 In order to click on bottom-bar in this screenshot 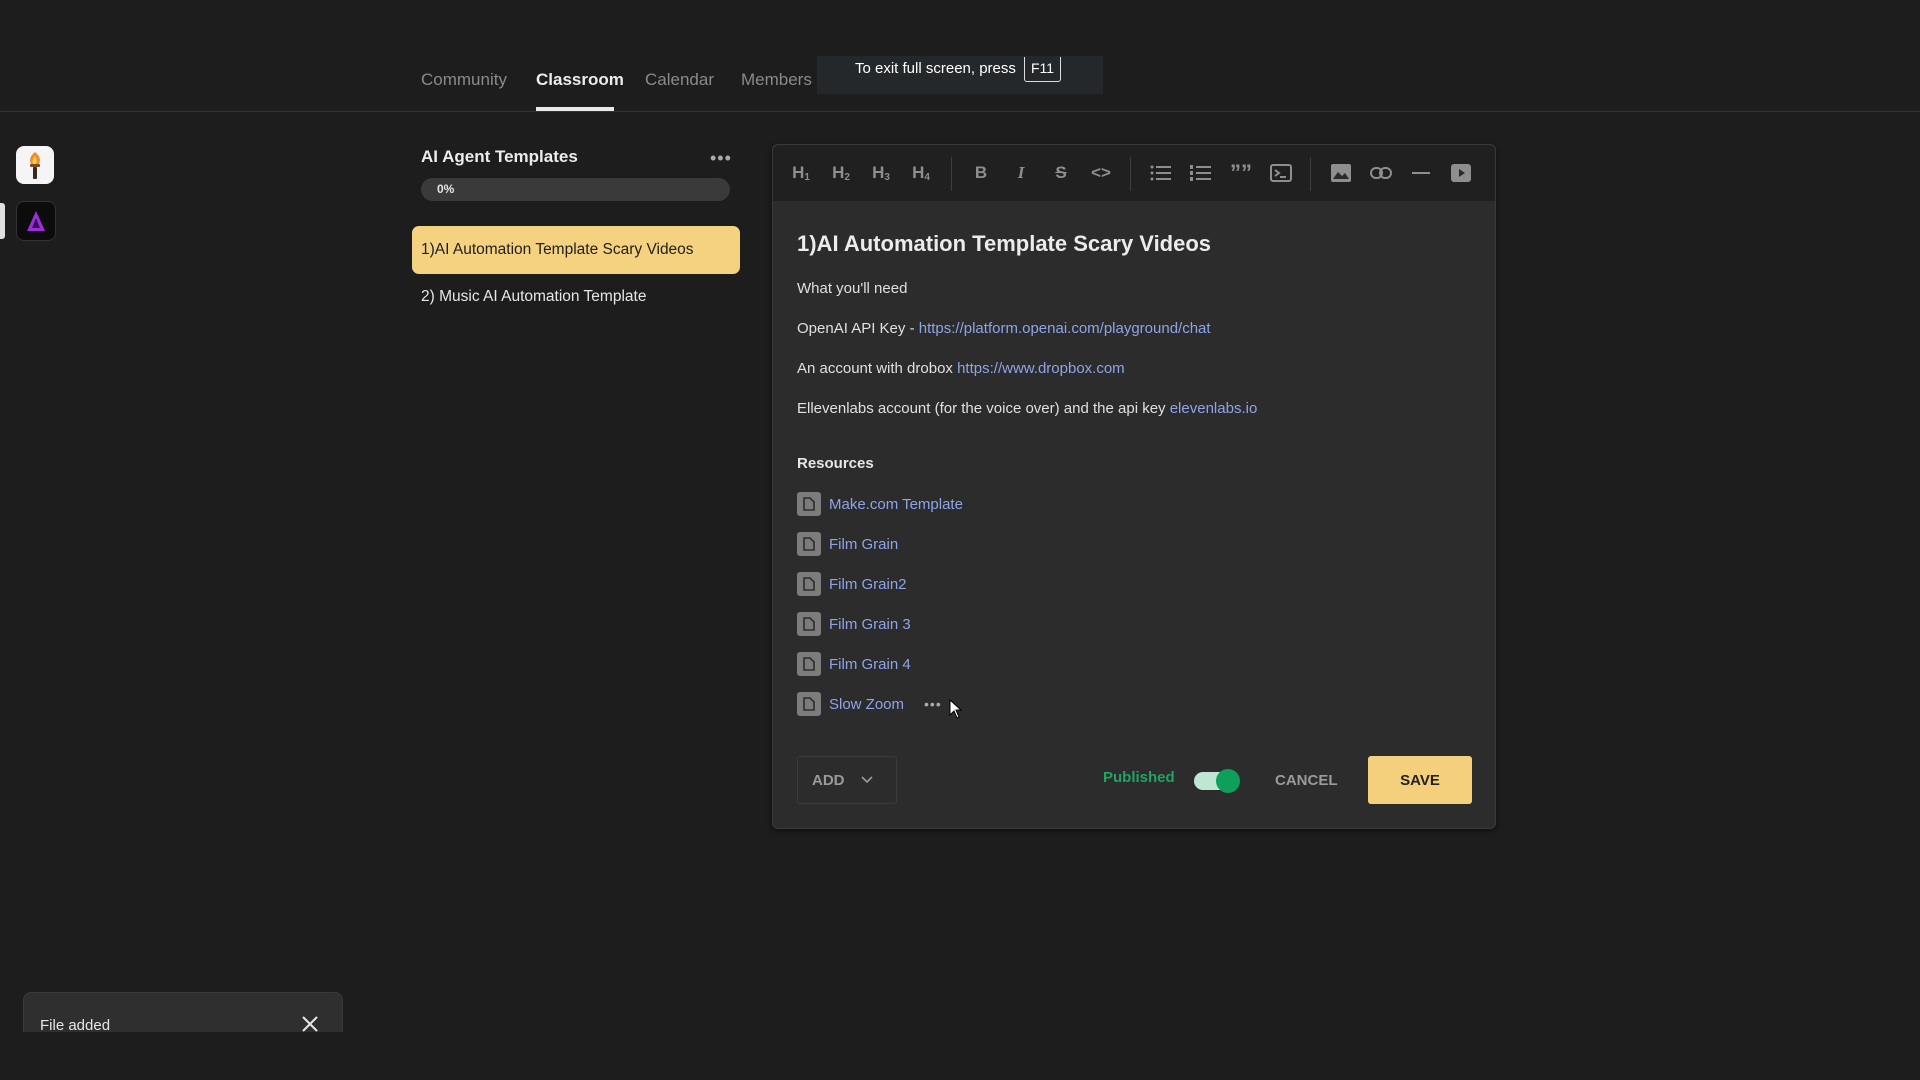, I will do `click(960, 1056)`.